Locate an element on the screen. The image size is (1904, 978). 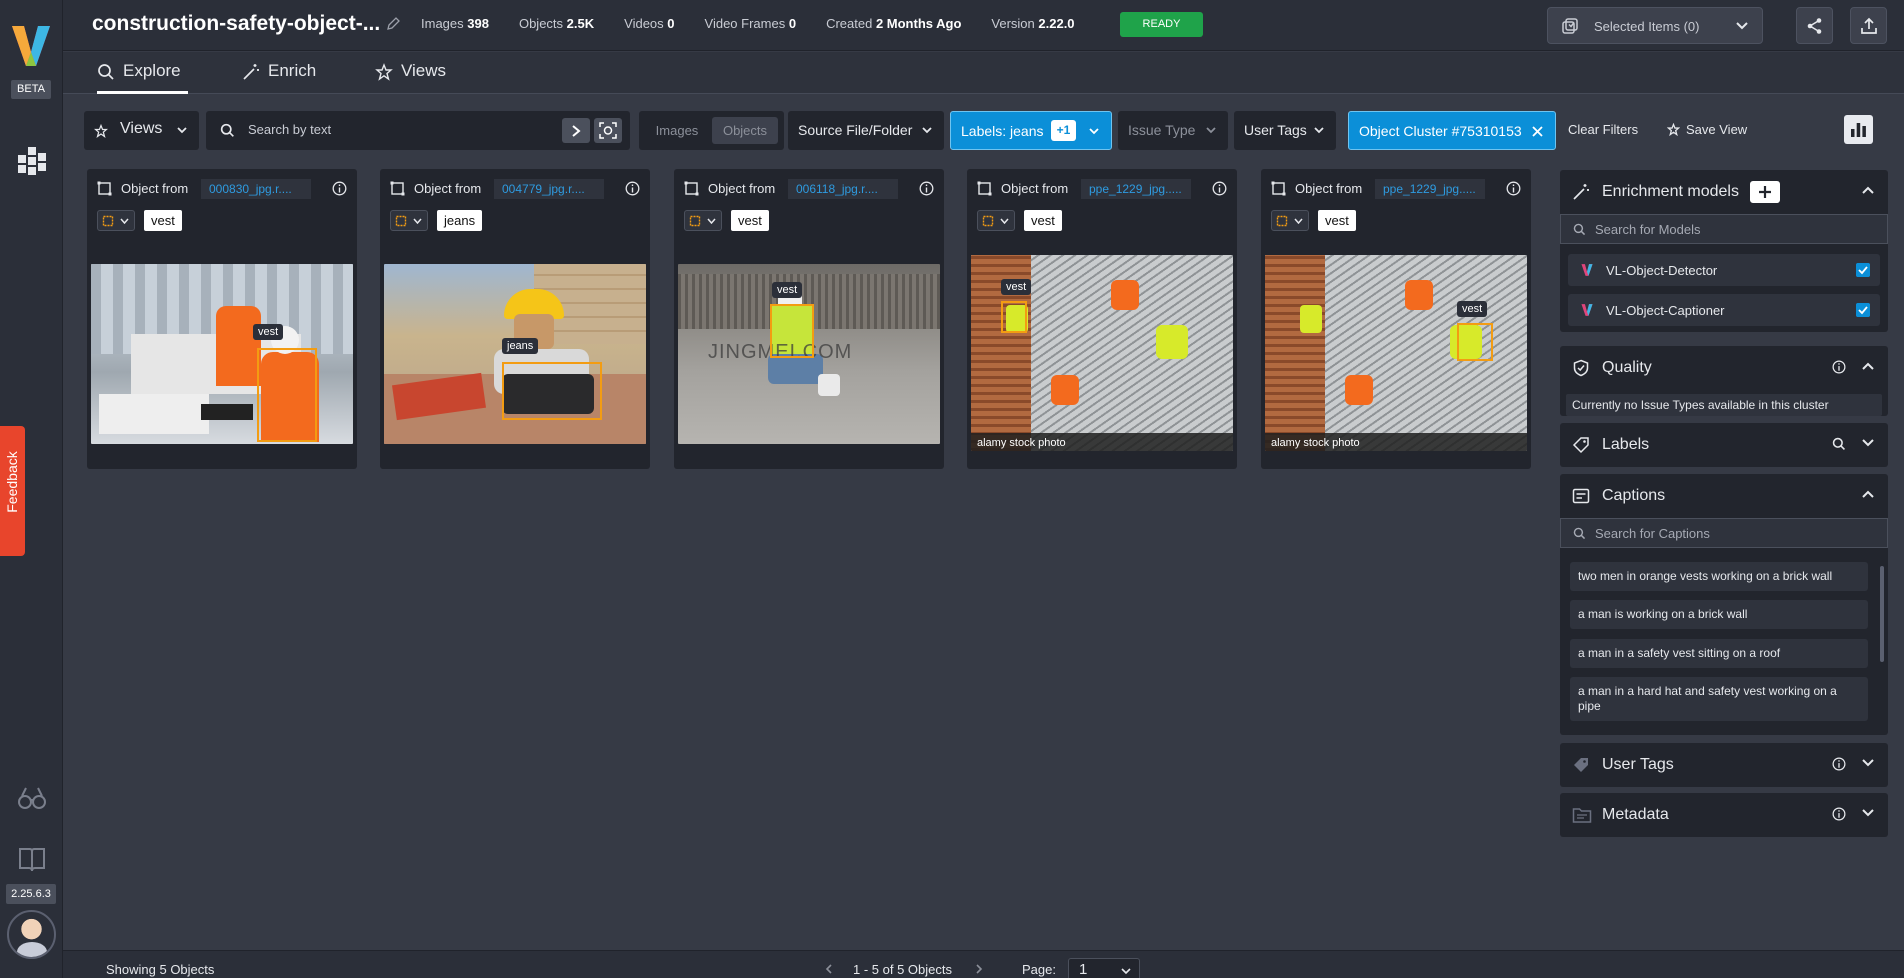
user-avatar is located at coordinates (31, 934).